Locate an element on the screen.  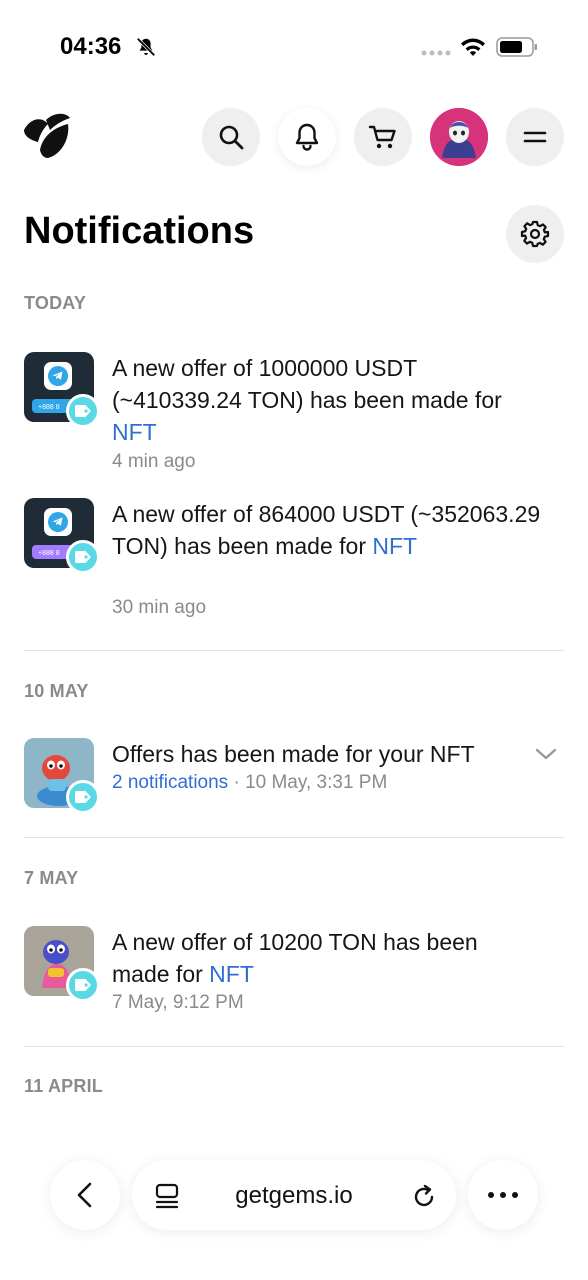
battery-icon is located at coordinates (516, 47).